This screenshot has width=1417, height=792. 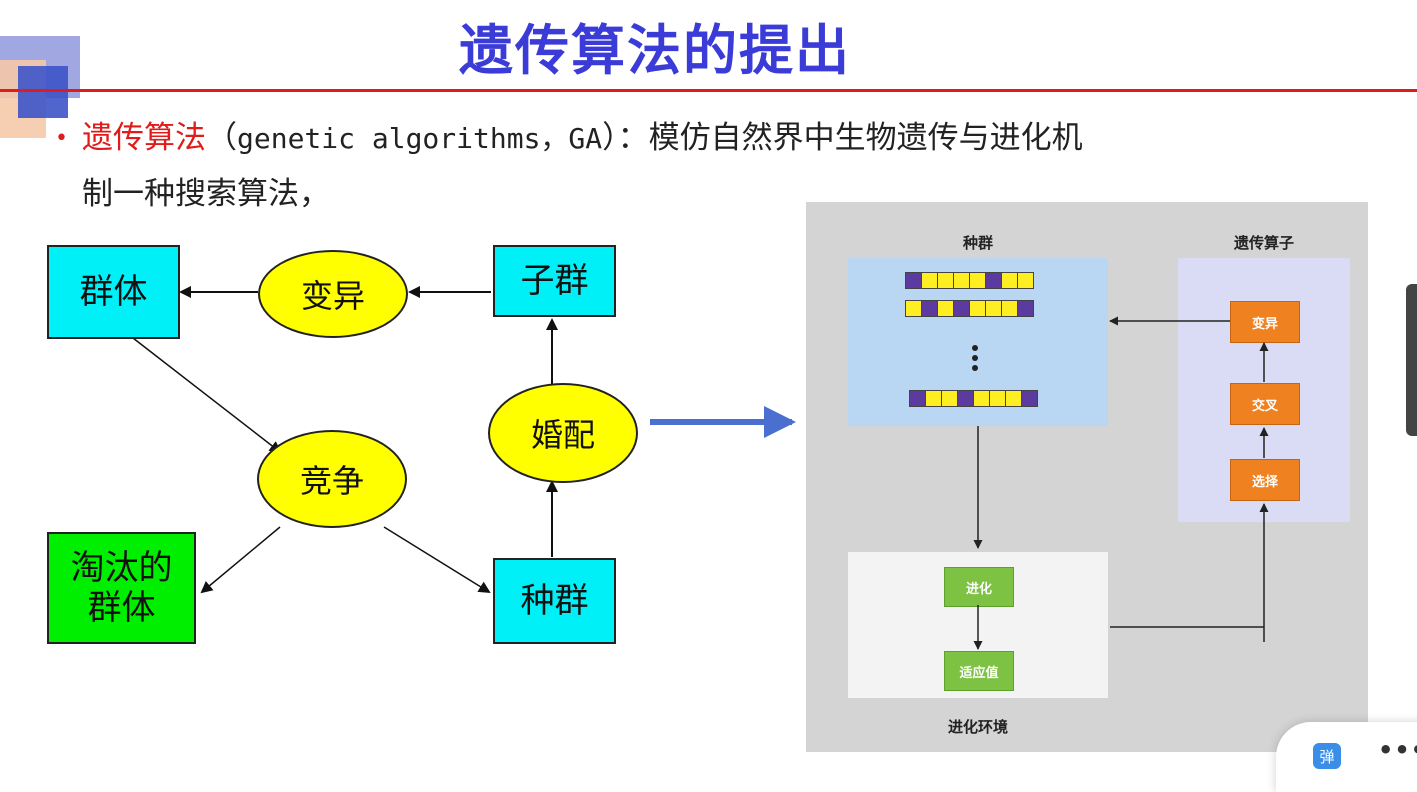 What do you see at coordinates (207, 395) in the screenshot?
I see `arrow-population-to-competition` at bounding box center [207, 395].